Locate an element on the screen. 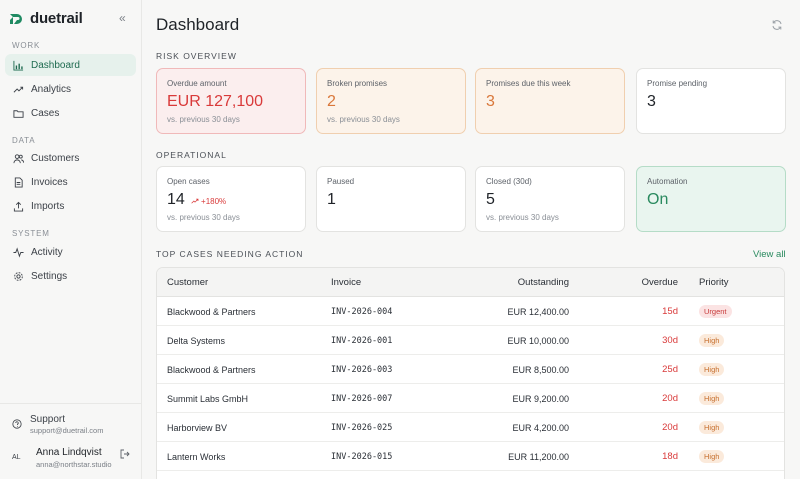 The width and height of the screenshot is (800, 479). brand: duetrail is located at coordinates (45, 18).